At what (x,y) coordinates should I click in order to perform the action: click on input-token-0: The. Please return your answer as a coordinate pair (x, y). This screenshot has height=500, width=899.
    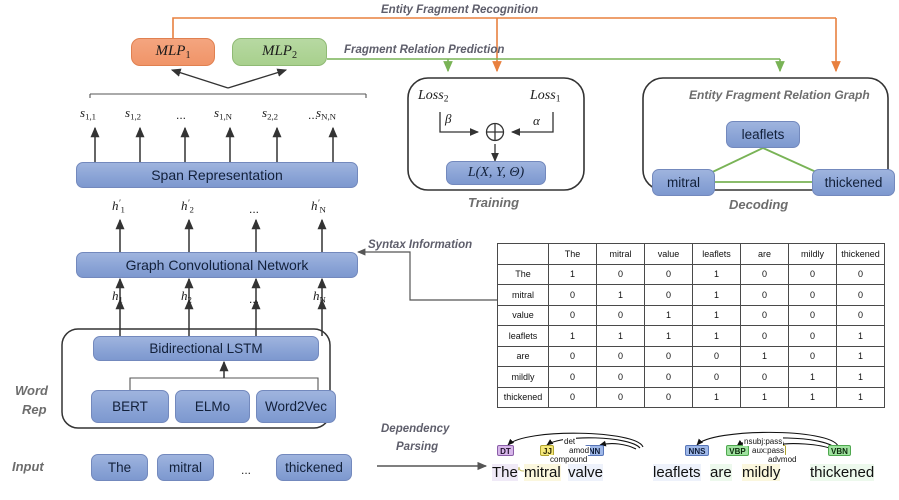
    Looking at the image, I should click on (119, 467).